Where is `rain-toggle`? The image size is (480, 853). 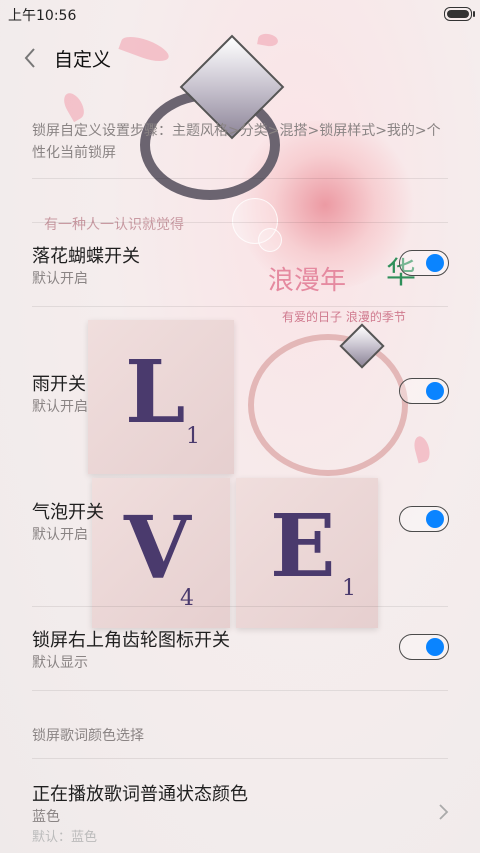 rain-toggle is located at coordinates (424, 391).